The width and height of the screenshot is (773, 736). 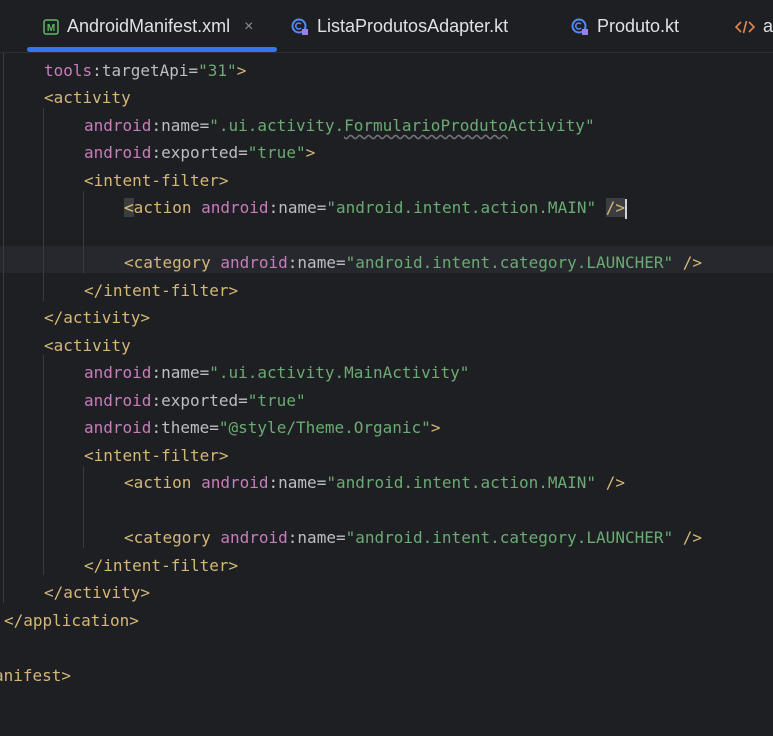 What do you see at coordinates (71, 620) in the screenshot?
I see `code-line: </application>` at bounding box center [71, 620].